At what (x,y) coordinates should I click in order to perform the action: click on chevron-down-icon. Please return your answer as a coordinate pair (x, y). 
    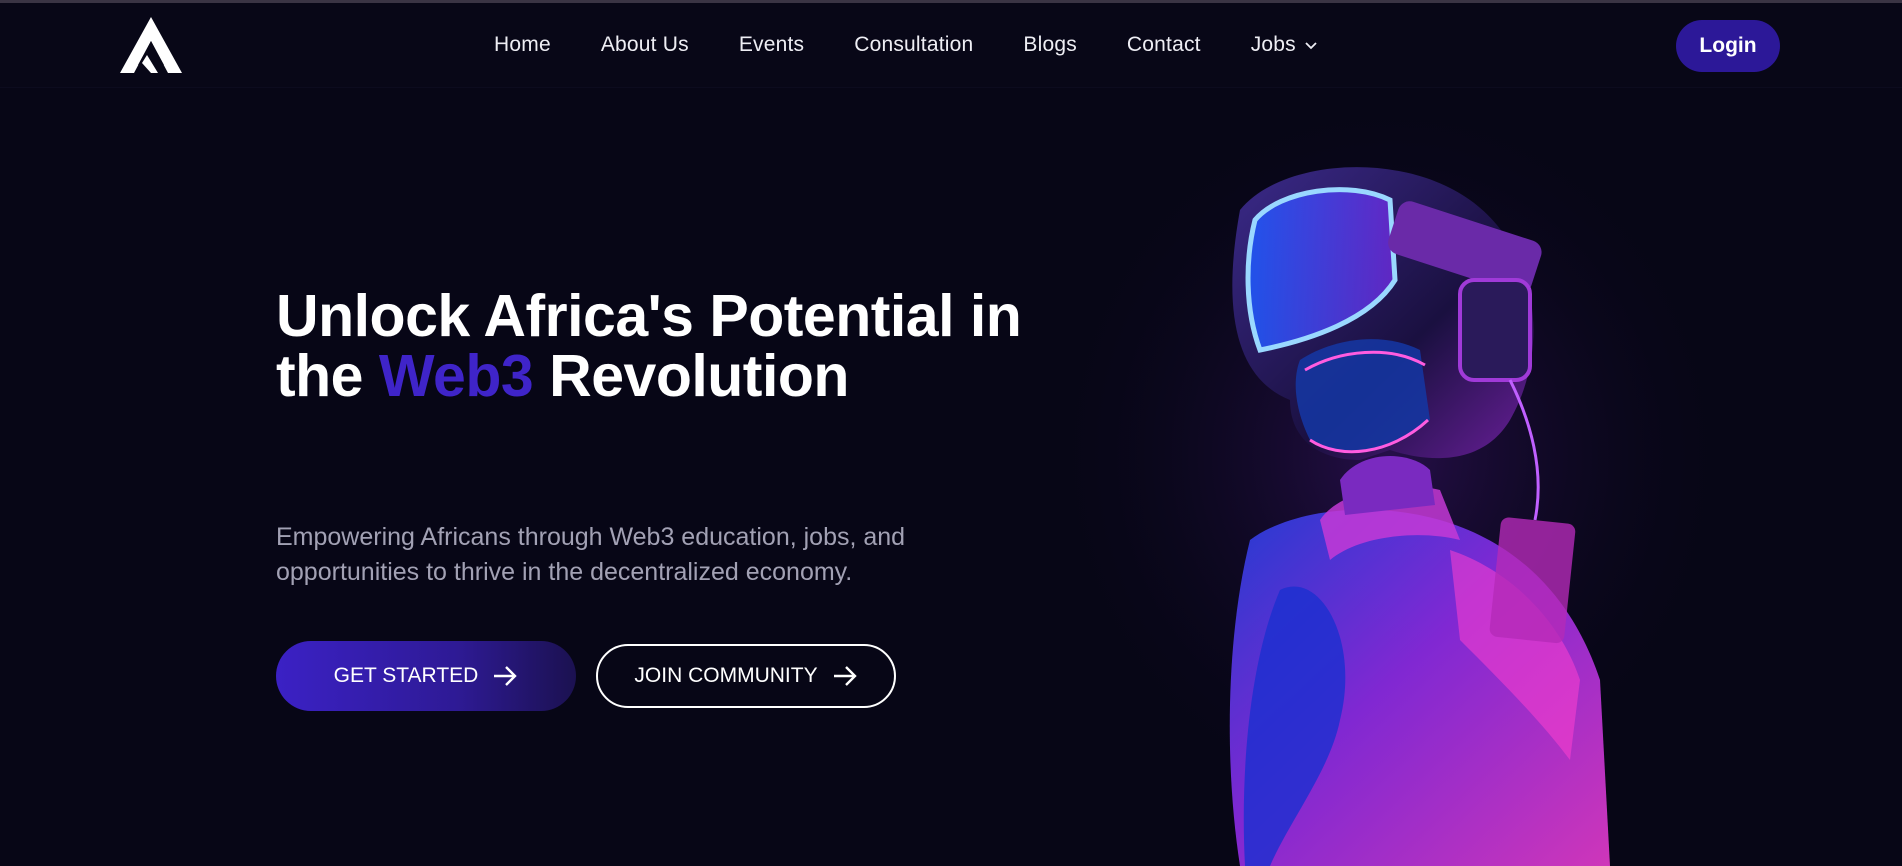
    Looking at the image, I should click on (1311, 46).